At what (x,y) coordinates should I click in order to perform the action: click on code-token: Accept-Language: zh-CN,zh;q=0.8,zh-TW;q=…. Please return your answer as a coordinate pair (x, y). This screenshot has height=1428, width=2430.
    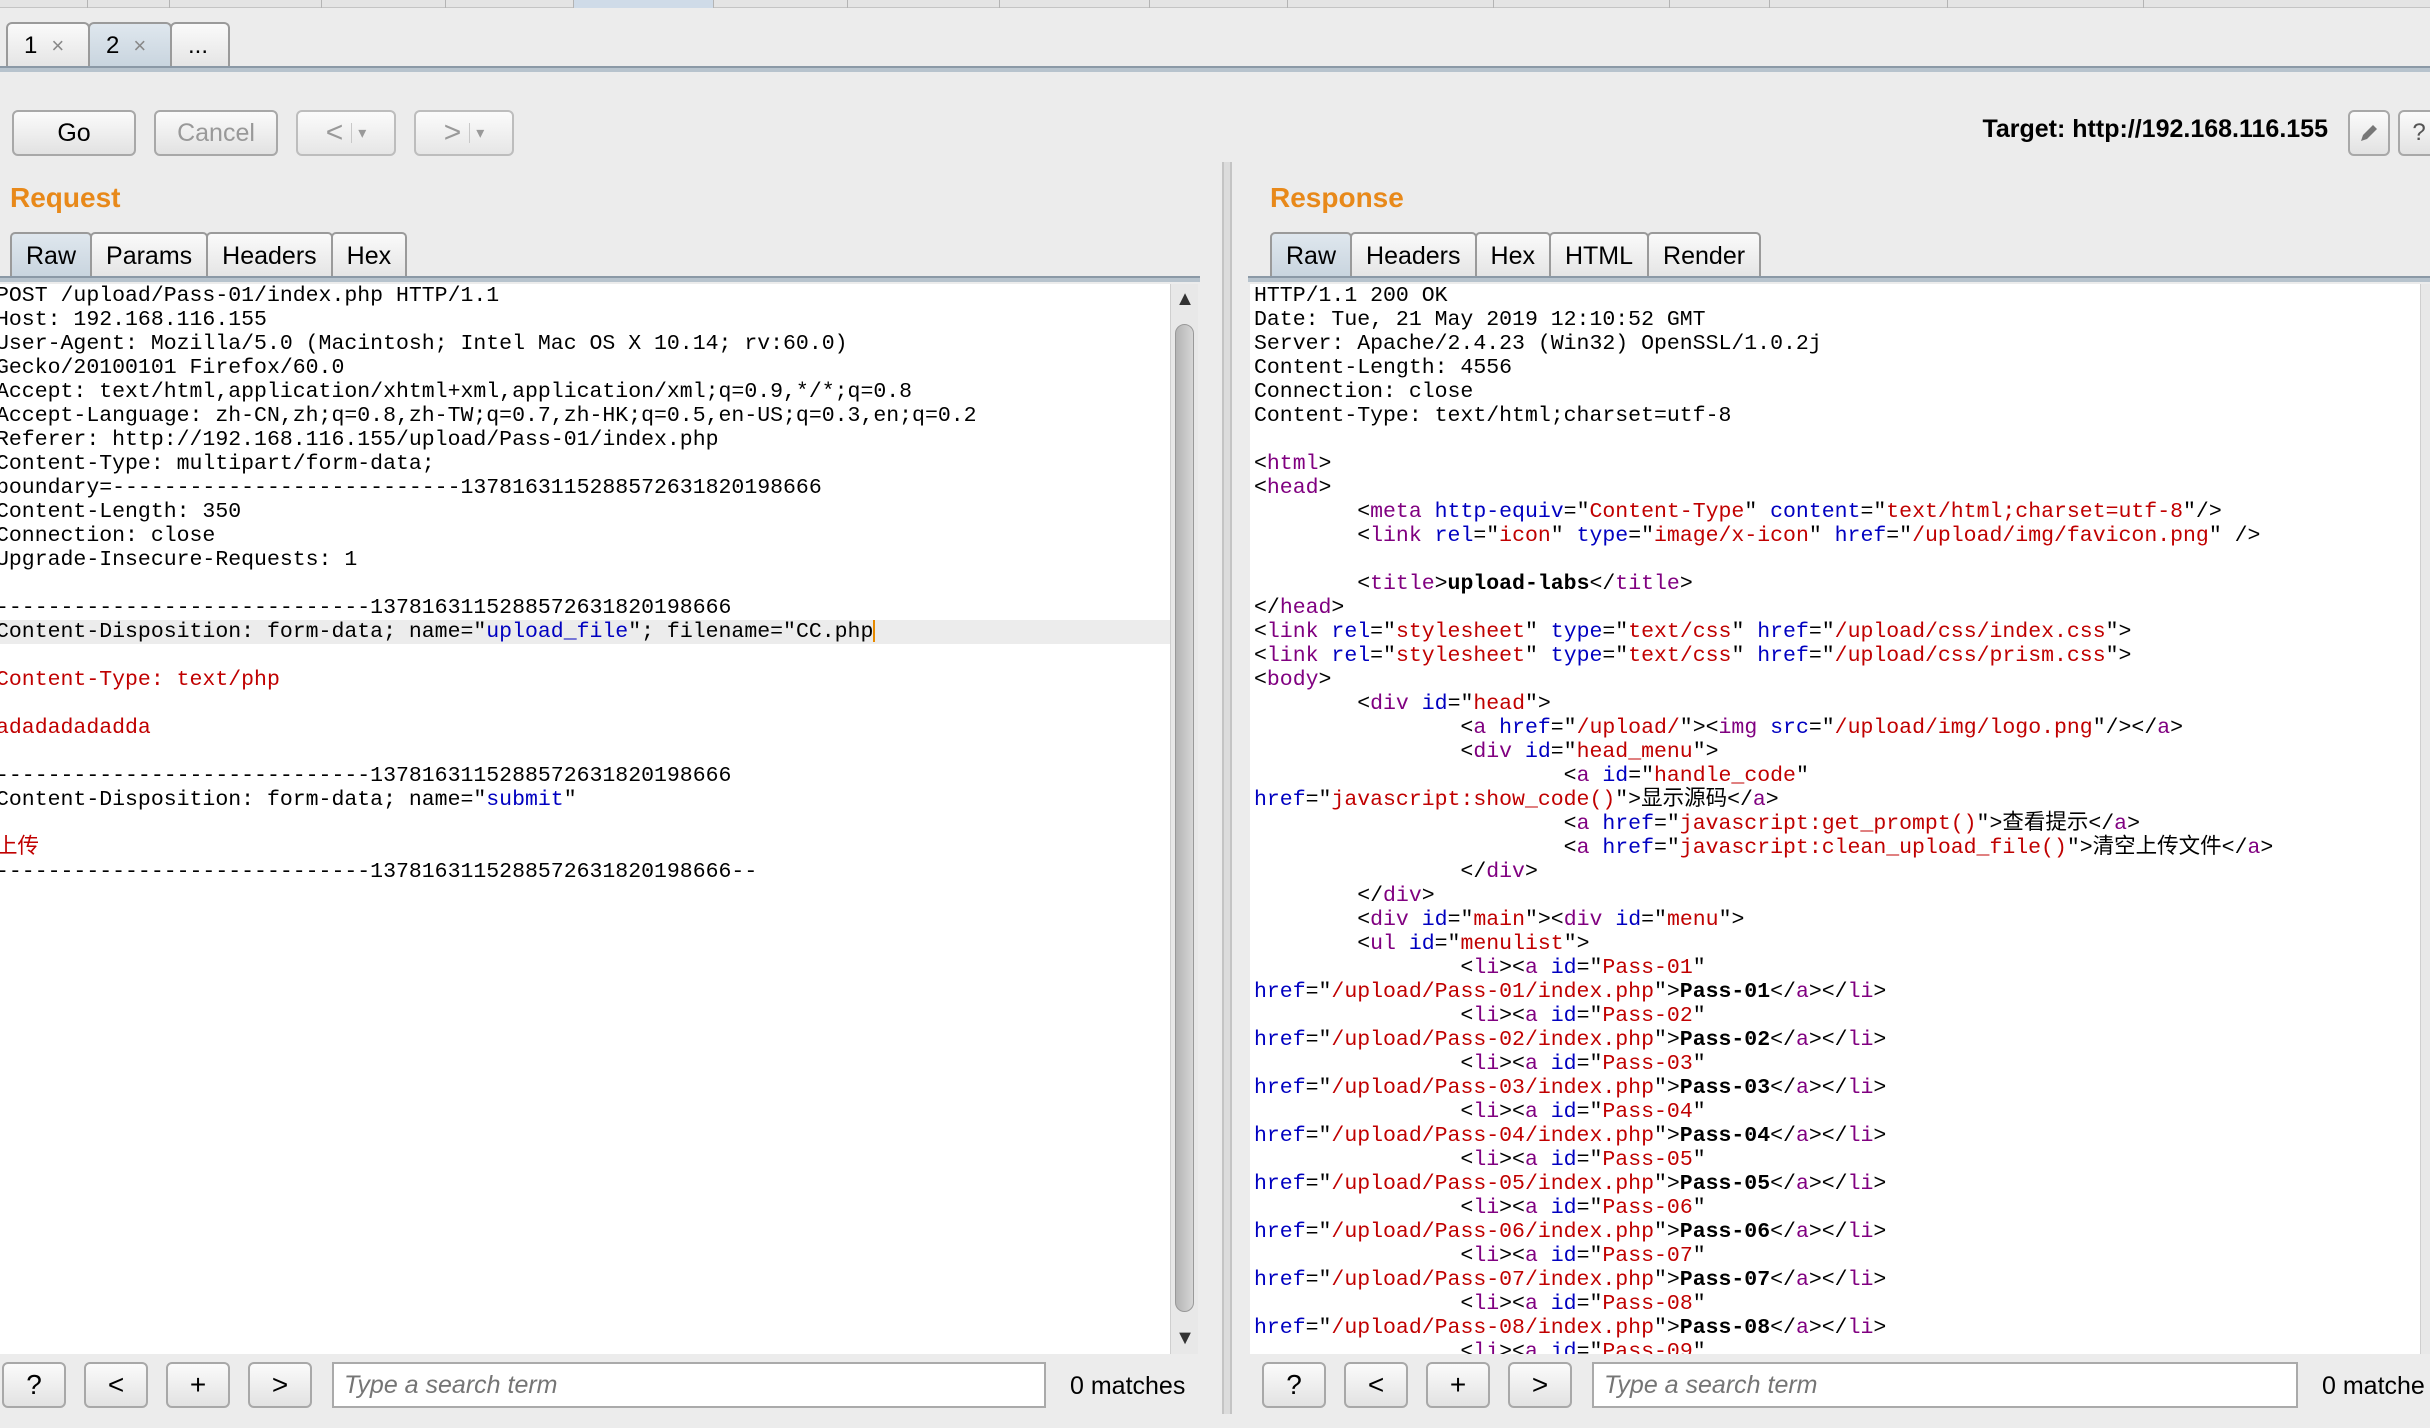
    Looking at the image, I should click on (488, 416).